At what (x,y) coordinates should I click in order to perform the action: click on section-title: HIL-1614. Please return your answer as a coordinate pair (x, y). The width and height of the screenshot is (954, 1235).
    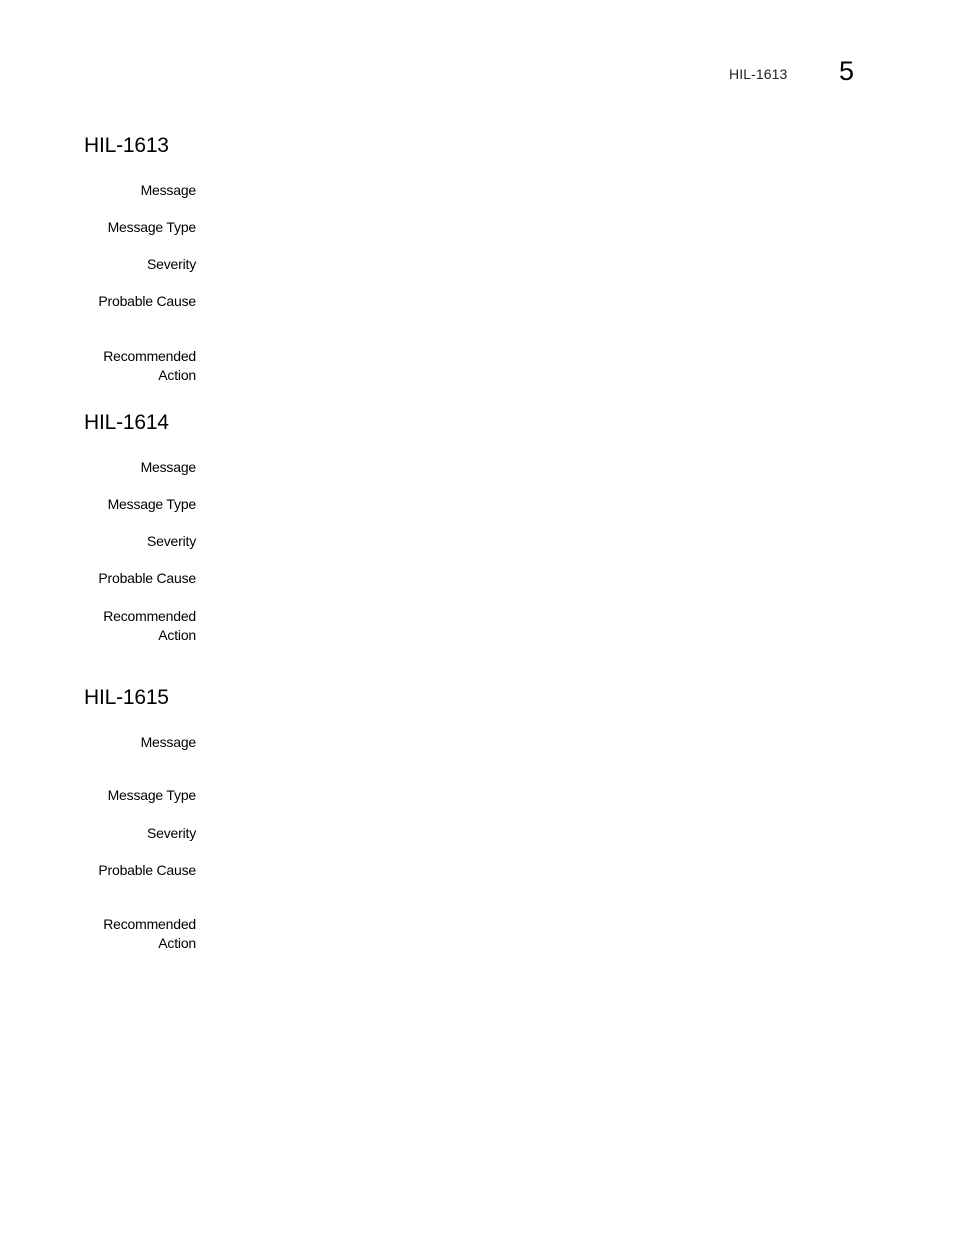
    Looking at the image, I should click on (126, 422).